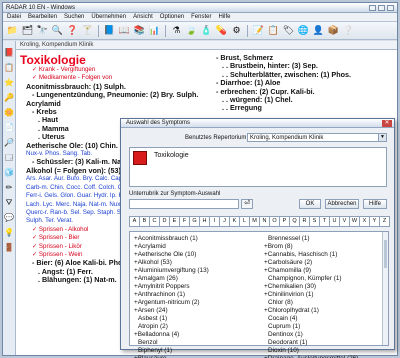 This screenshot has width=400, height=358. I want to click on menu-uebernehmen: Übernehmen, so click(108, 17).